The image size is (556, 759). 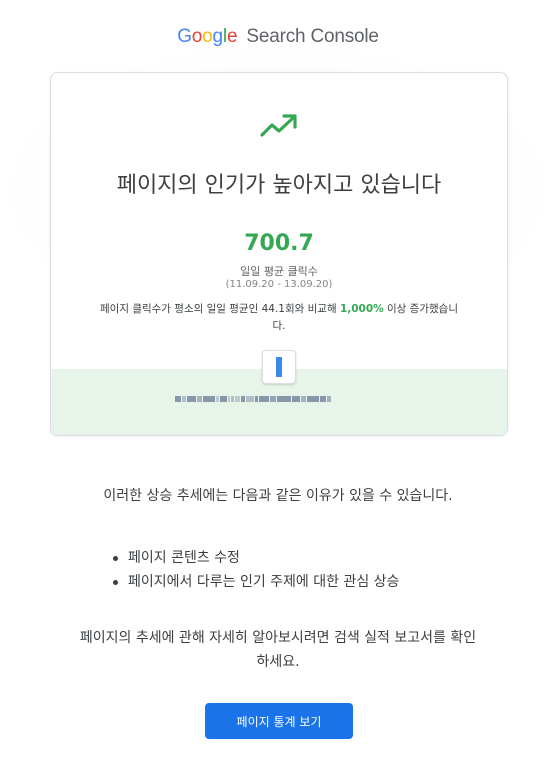 What do you see at coordinates (312, 36) in the screenshot?
I see `product-name: Search Console` at bounding box center [312, 36].